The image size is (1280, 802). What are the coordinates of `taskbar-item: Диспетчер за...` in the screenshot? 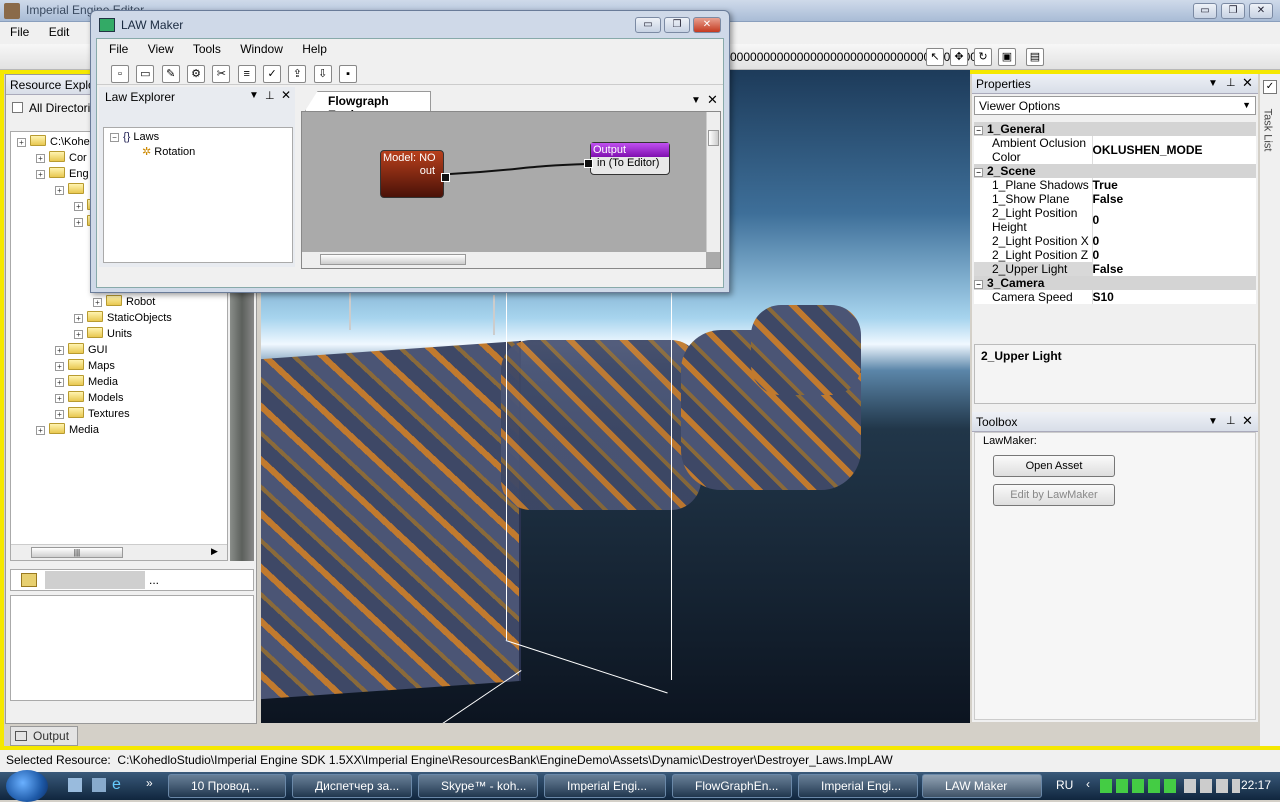 It's located at (352, 786).